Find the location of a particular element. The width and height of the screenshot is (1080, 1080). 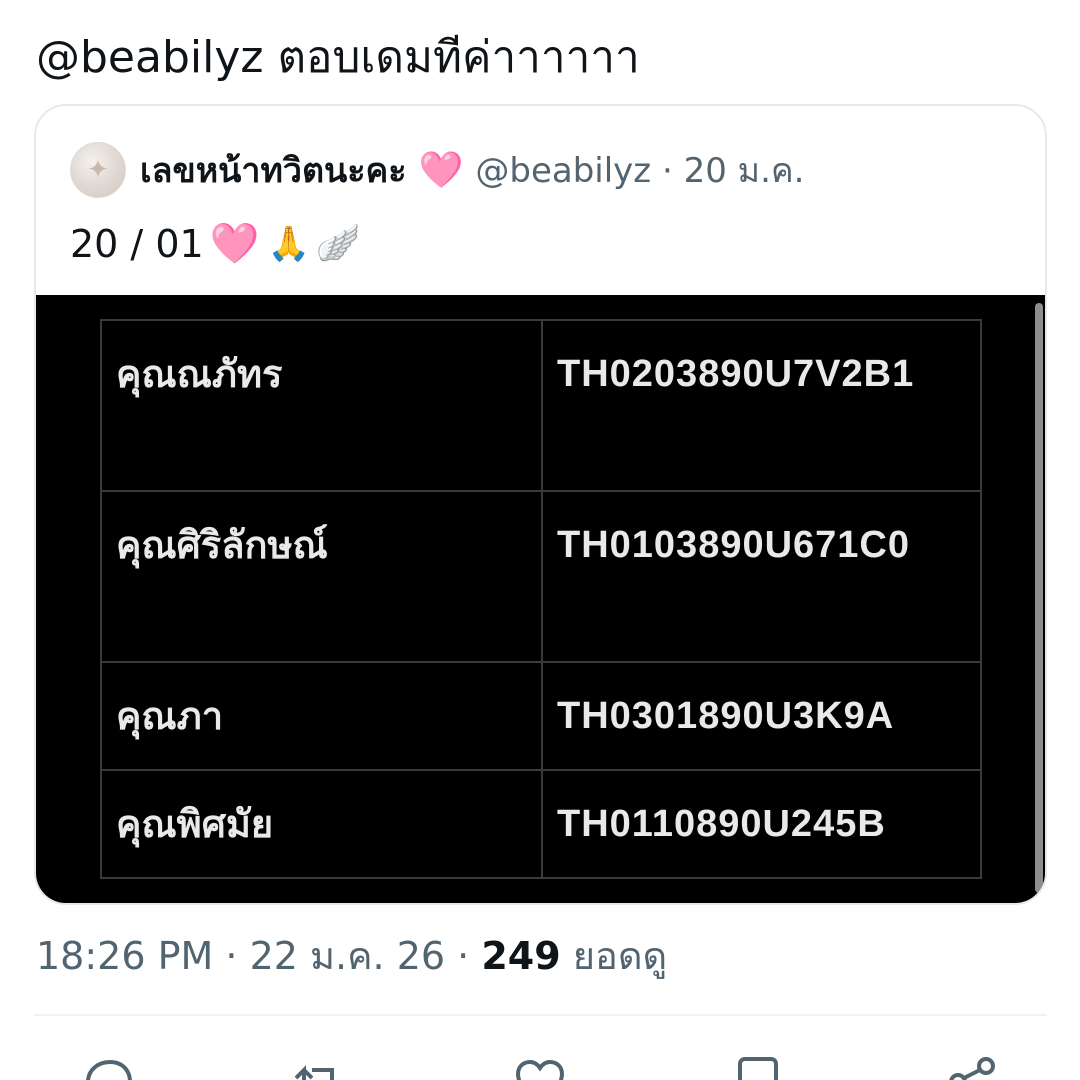

table-row: คุณพิศมัย TH0110890U245B is located at coordinates (541, 824).